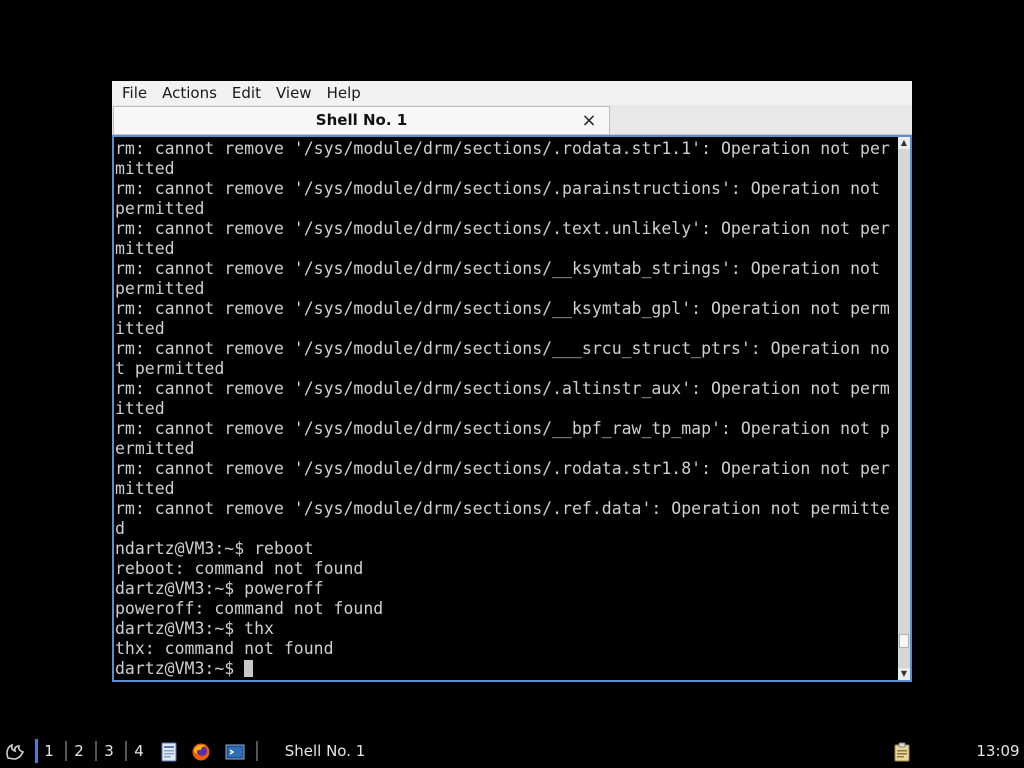  I want to click on clipboard-icon, so click(902, 751).